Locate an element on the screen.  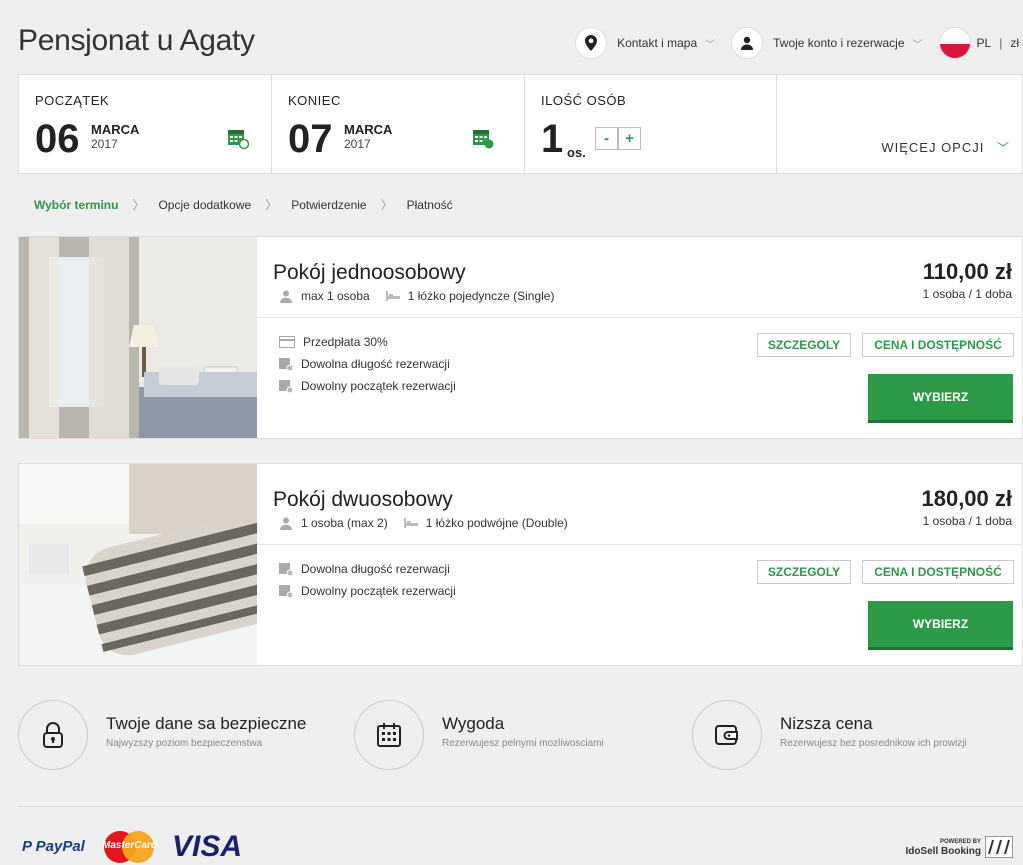
breadcrumb-step-confirm: Potwierdzenie is located at coordinates (329, 204).